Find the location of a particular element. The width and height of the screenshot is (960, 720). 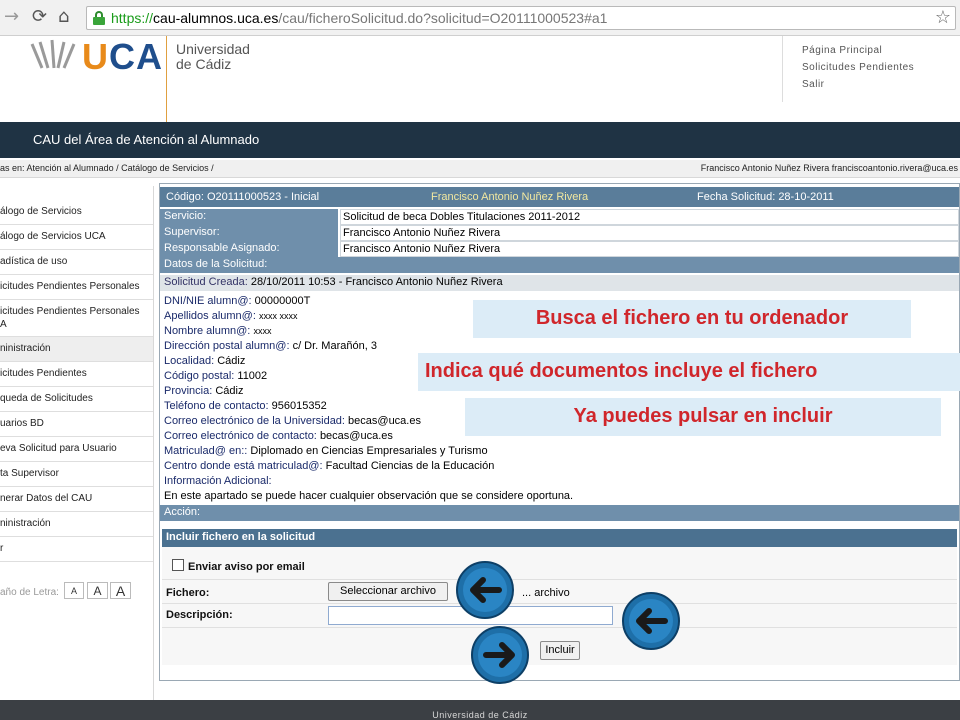

font-large-button: A is located at coordinates (120, 590).